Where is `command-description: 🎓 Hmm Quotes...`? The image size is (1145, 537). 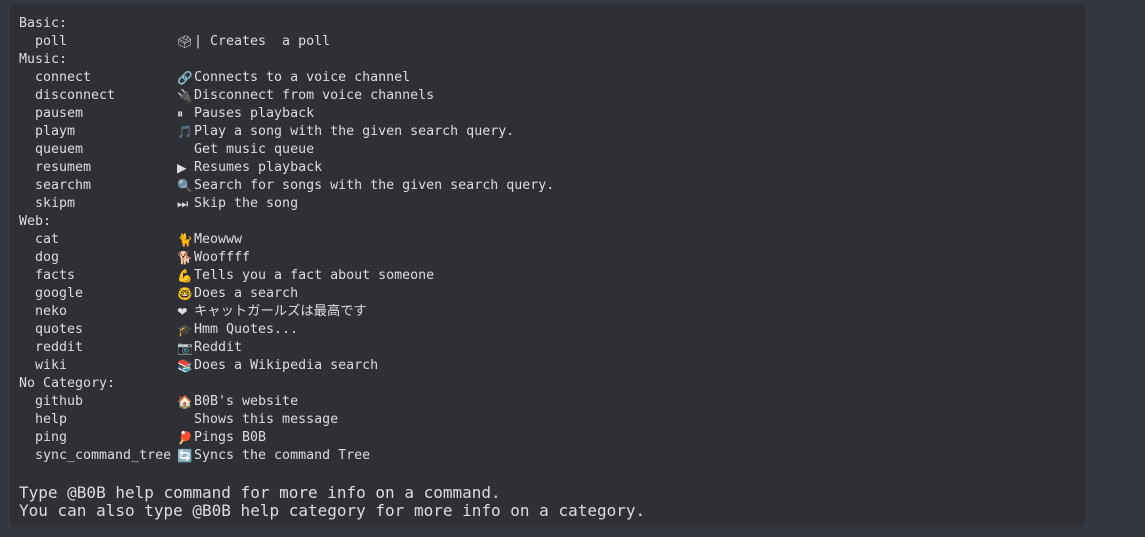
command-description: 🎓 Hmm Quotes... is located at coordinates (631, 330).